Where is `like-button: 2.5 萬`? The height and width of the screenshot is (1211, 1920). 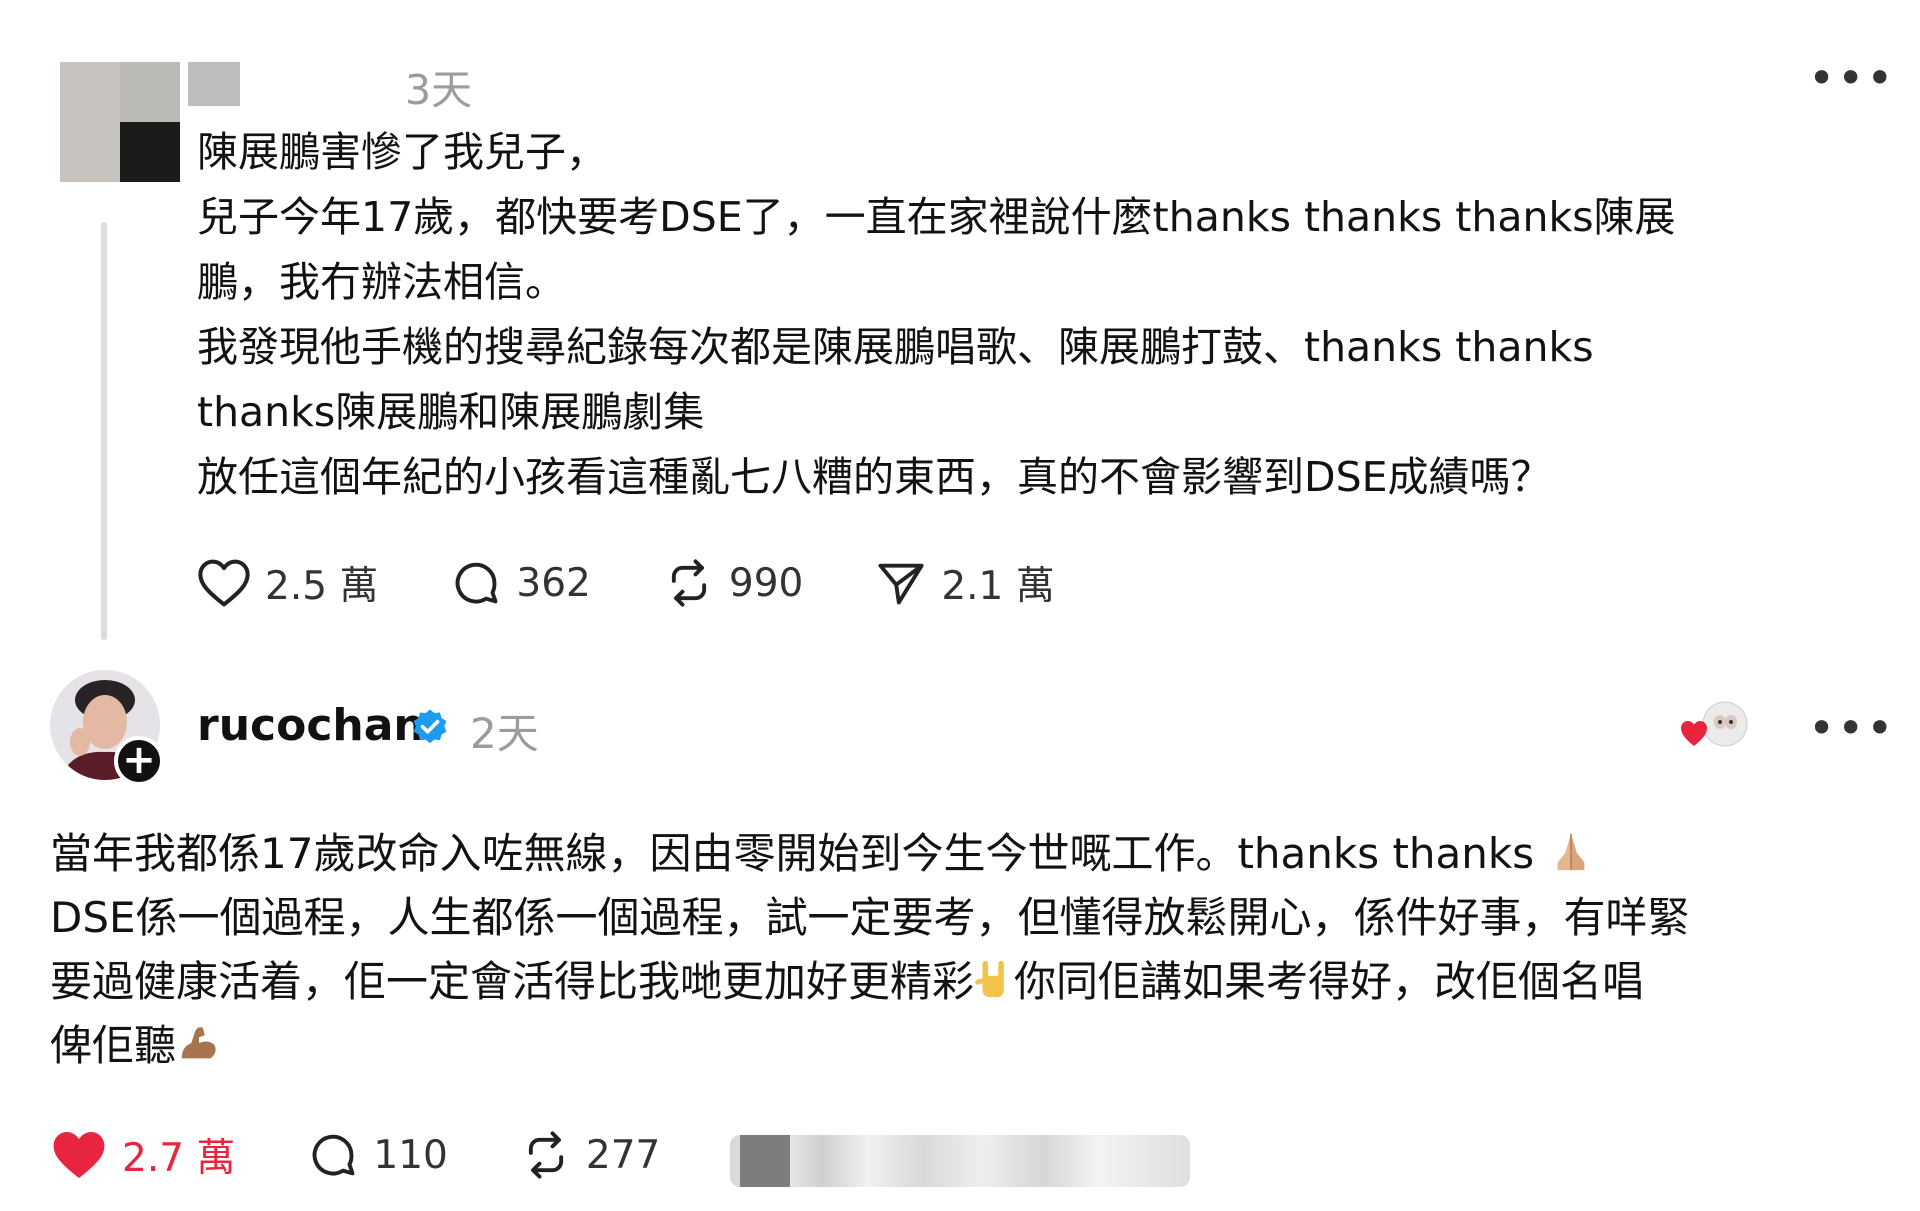
like-button: 2.5 萬 is located at coordinates (287, 583).